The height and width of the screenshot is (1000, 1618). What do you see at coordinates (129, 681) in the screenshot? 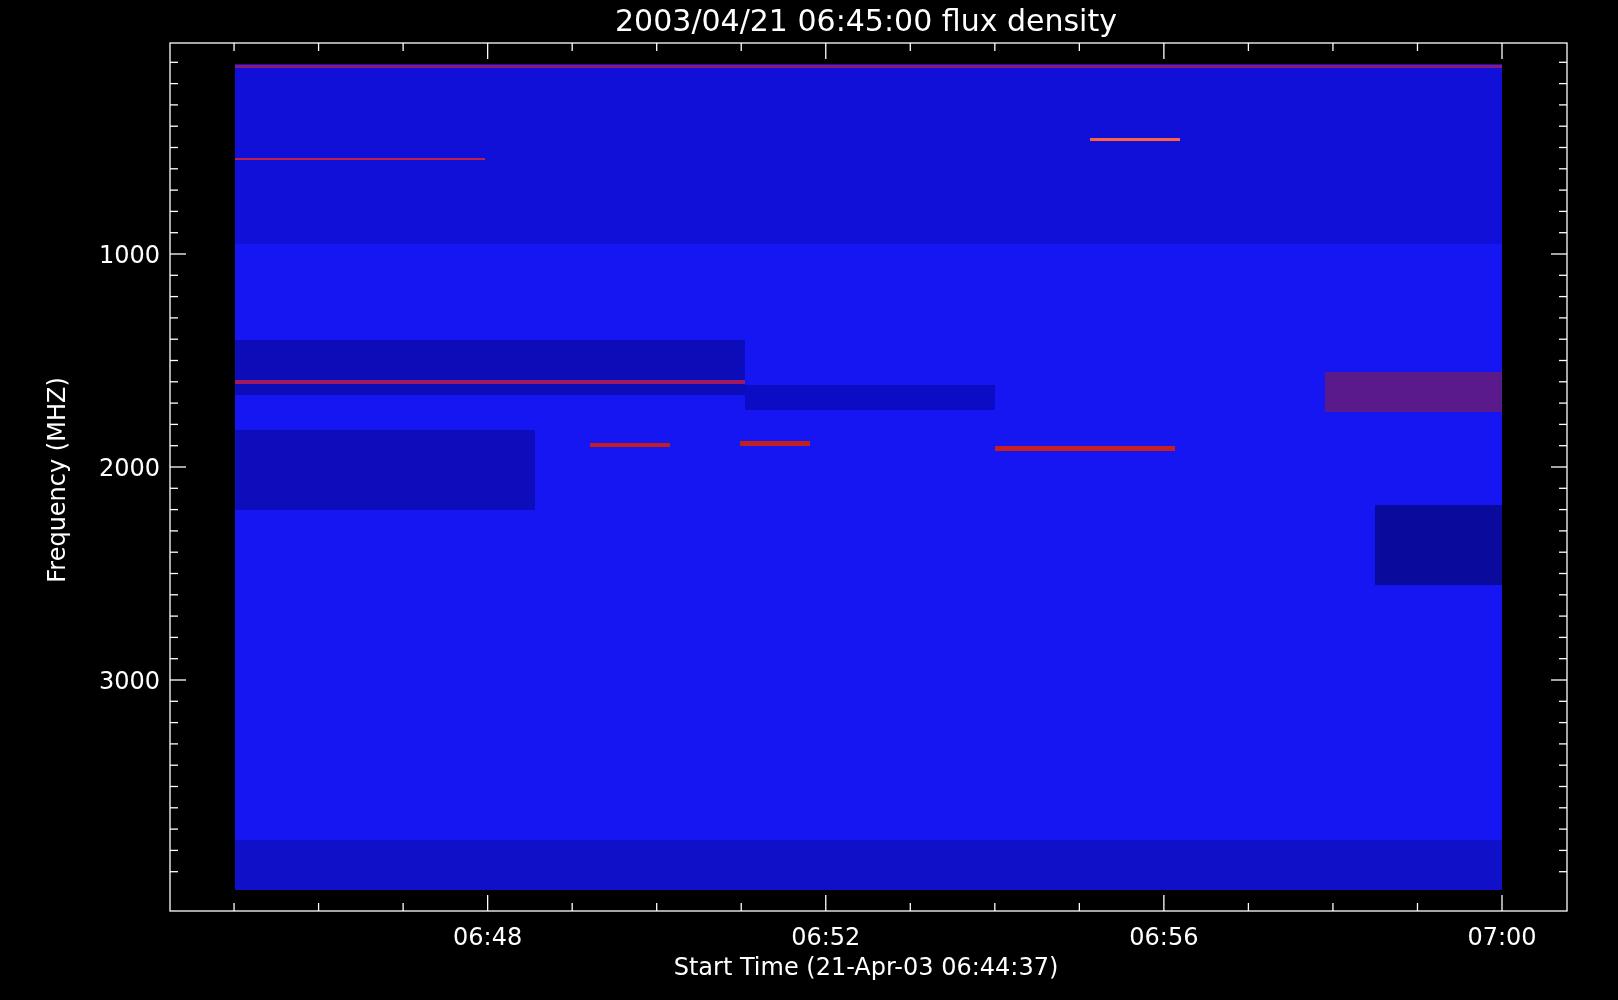
I see `tick-label: 3000` at bounding box center [129, 681].